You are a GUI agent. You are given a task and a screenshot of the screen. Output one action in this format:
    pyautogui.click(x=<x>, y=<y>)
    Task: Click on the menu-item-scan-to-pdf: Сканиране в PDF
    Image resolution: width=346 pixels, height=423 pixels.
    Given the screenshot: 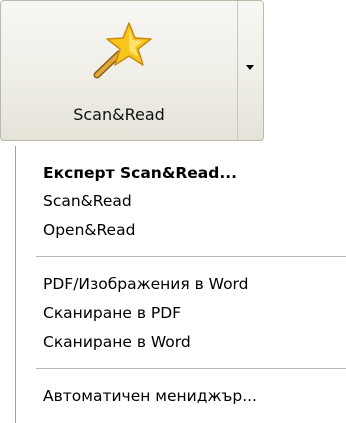 What is the action you would take?
    pyautogui.click(x=112, y=313)
    